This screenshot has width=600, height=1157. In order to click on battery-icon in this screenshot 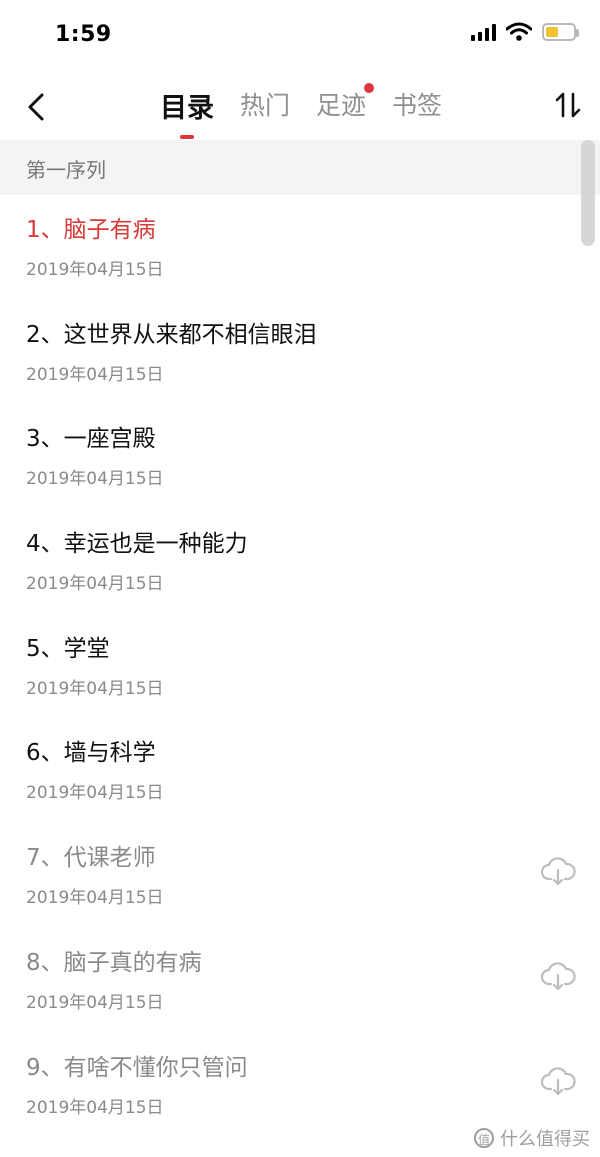, I will do `click(560, 32)`.